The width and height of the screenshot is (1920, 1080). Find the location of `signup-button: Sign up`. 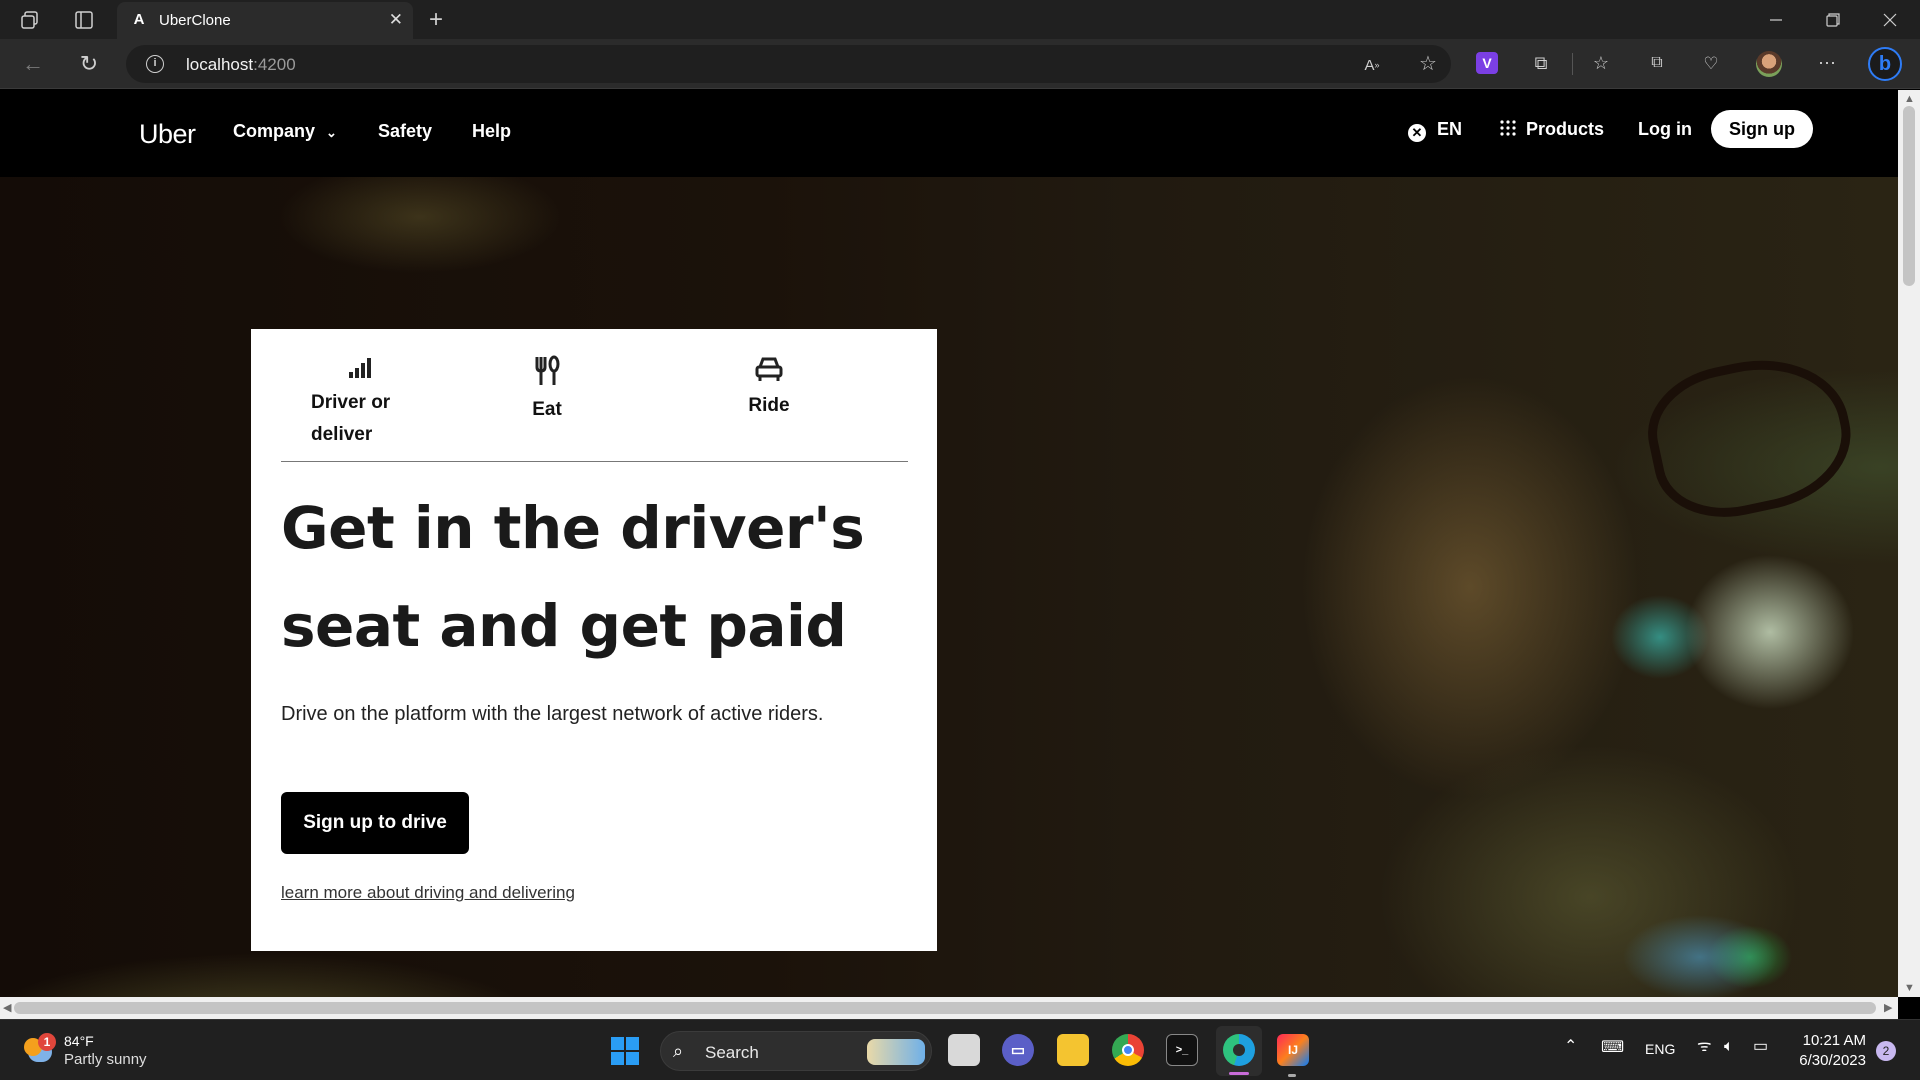

signup-button: Sign up is located at coordinates (1762, 129).